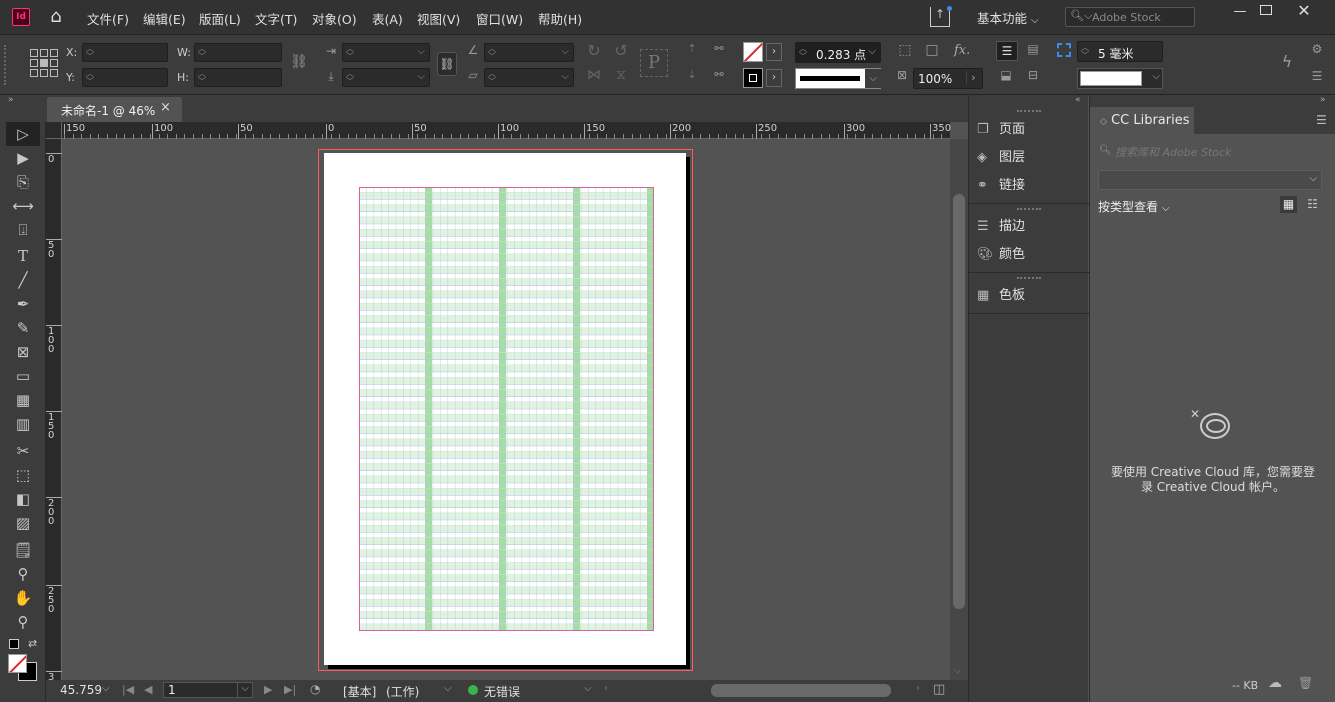  What do you see at coordinates (1288, 204) in the screenshot?
I see `grid-view-button: ▦` at bounding box center [1288, 204].